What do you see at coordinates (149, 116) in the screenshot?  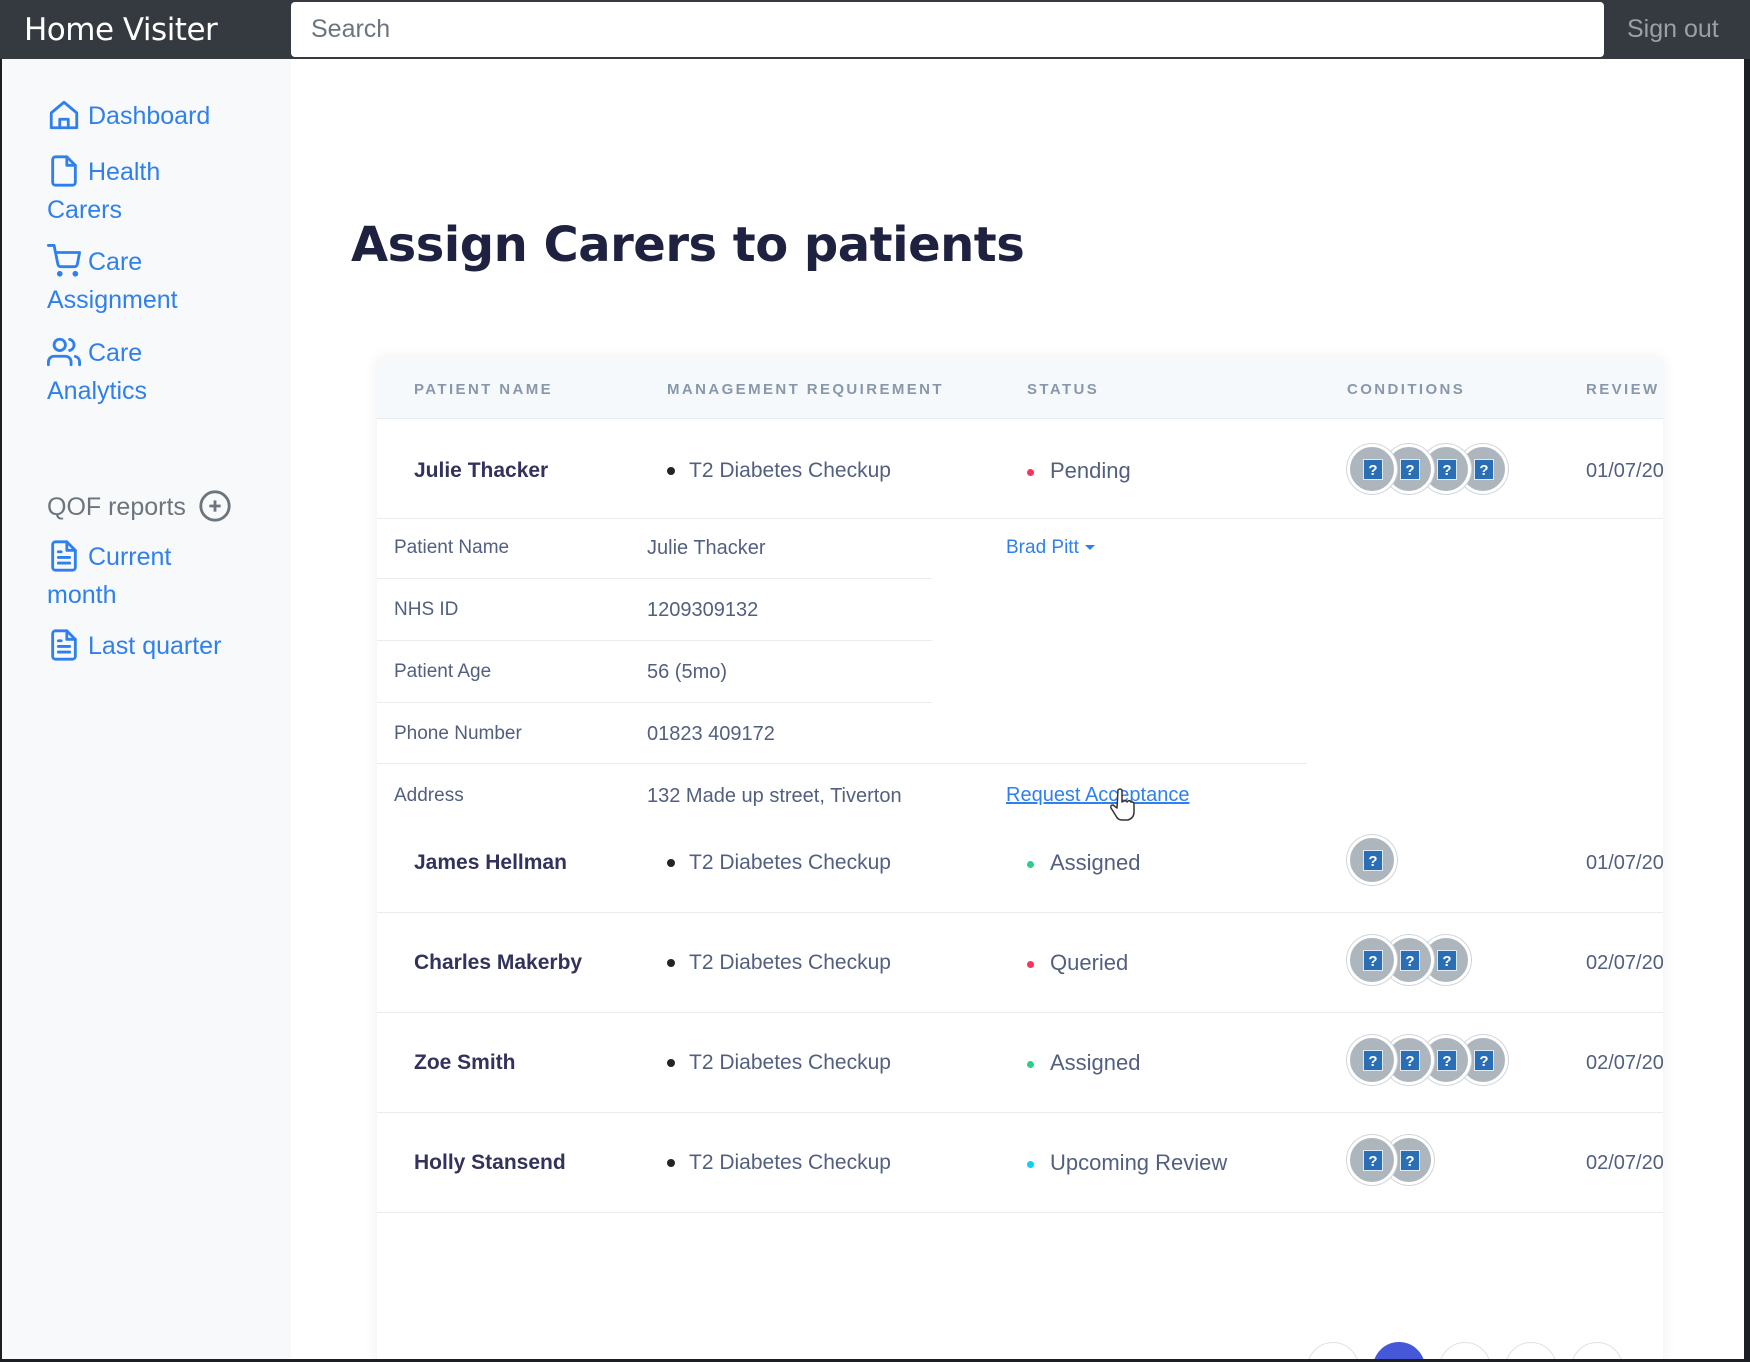 I see `sidebar-item-label: Dashboard` at bounding box center [149, 116].